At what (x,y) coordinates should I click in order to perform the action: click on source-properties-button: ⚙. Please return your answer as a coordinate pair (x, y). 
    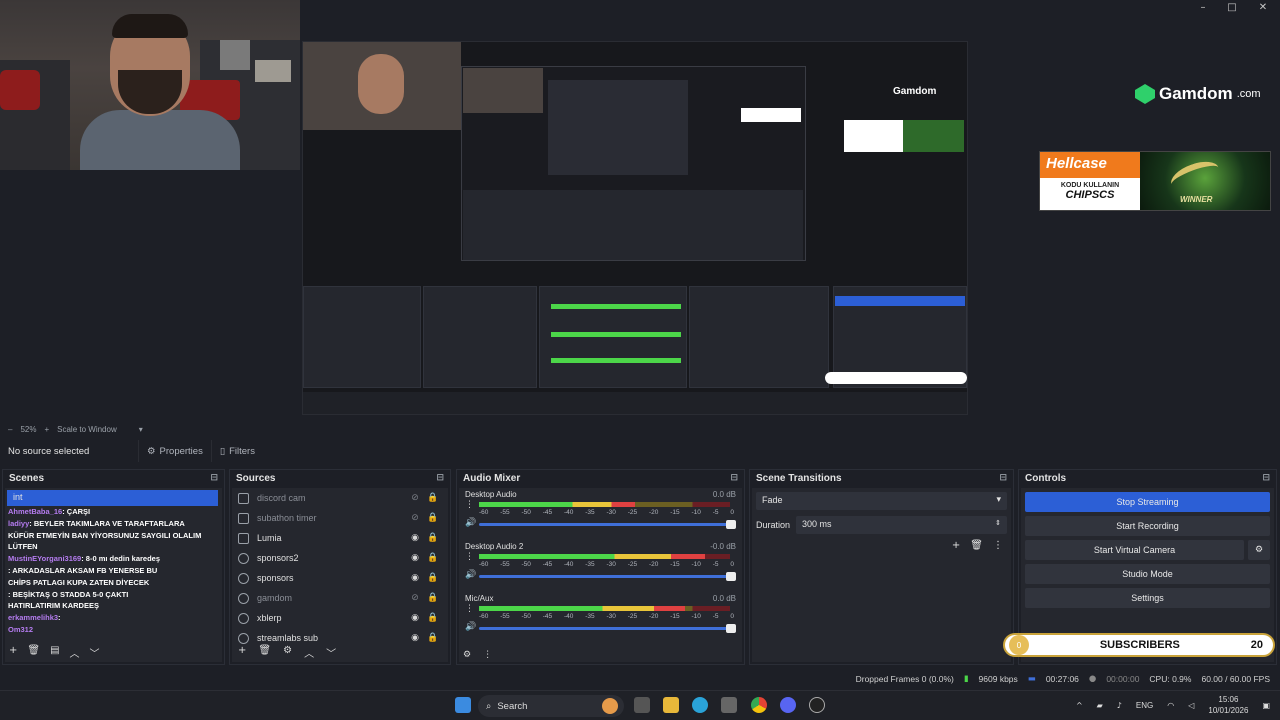
    Looking at the image, I should click on (287, 652).